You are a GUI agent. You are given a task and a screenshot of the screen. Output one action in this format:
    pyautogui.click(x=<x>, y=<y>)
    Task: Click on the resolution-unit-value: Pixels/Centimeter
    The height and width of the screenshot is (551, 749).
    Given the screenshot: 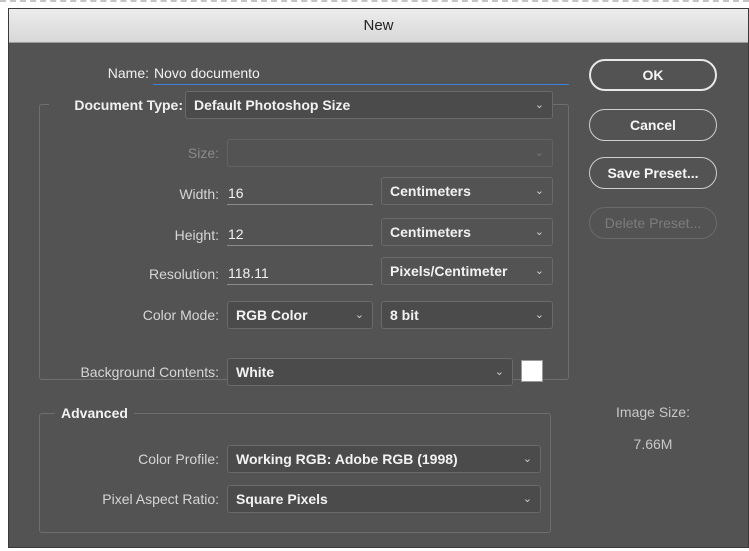 What is the action you would take?
    pyautogui.click(x=449, y=271)
    